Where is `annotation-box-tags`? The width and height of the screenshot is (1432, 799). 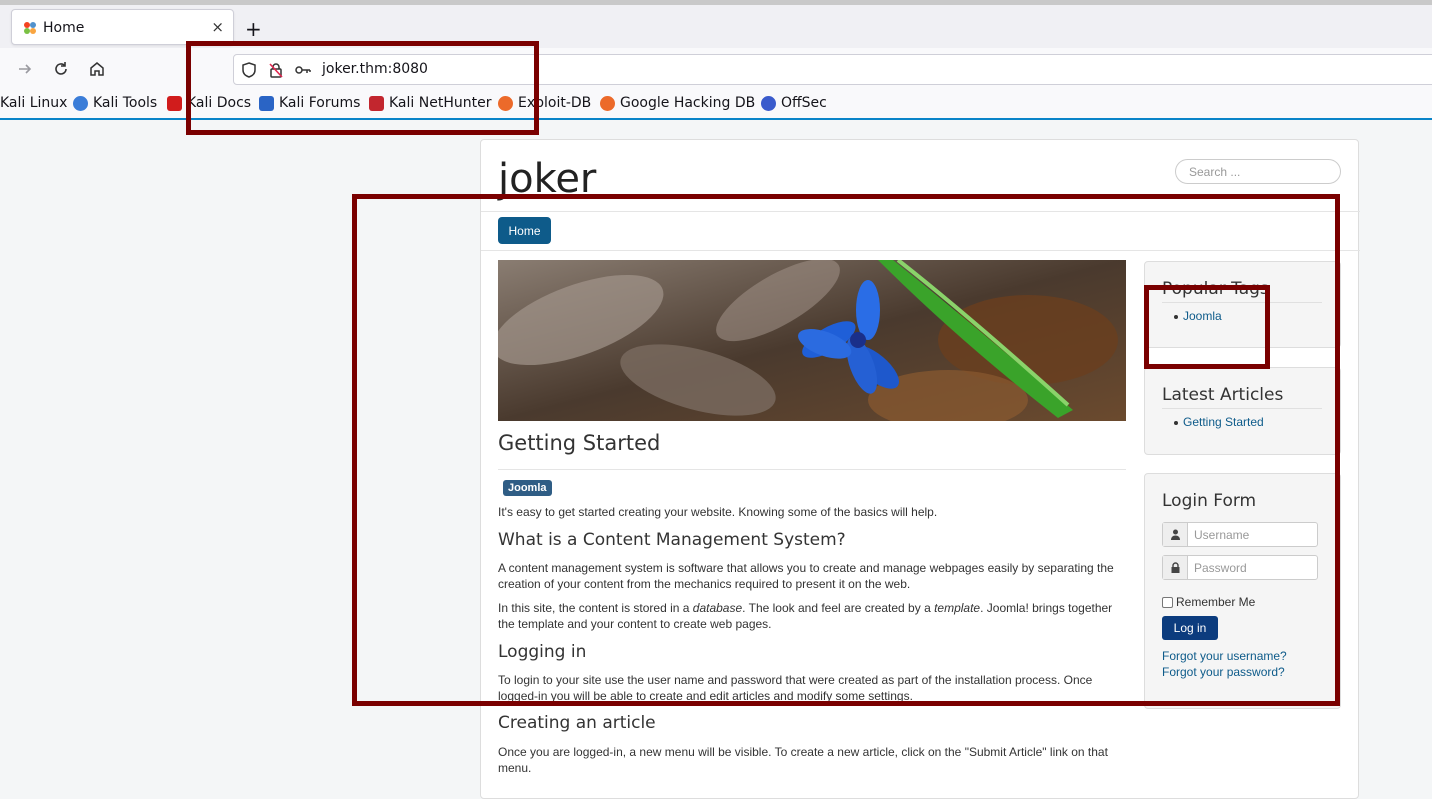
annotation-box-tags is located at coordinates (1207, 327).